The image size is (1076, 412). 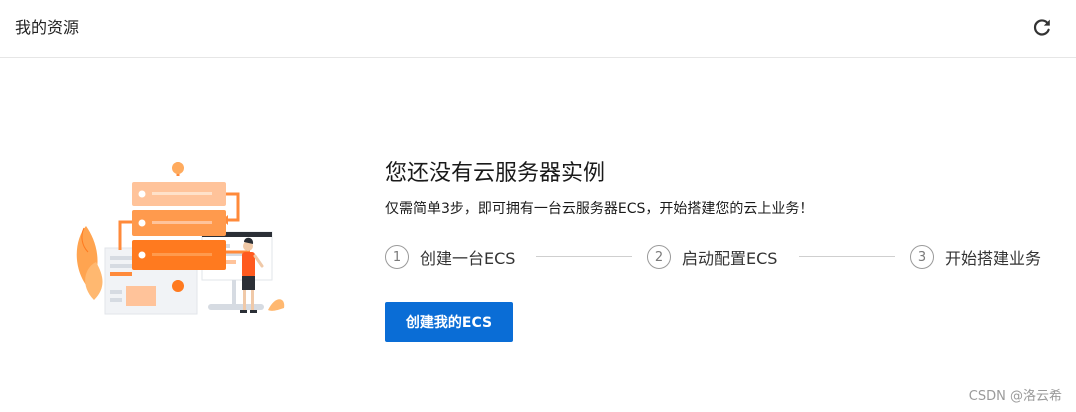 I want to click on onboarding-steps: 1 创建一台ECS 2 启动配置ECS 3 开始搭建业务, so click(x=725, y=257).